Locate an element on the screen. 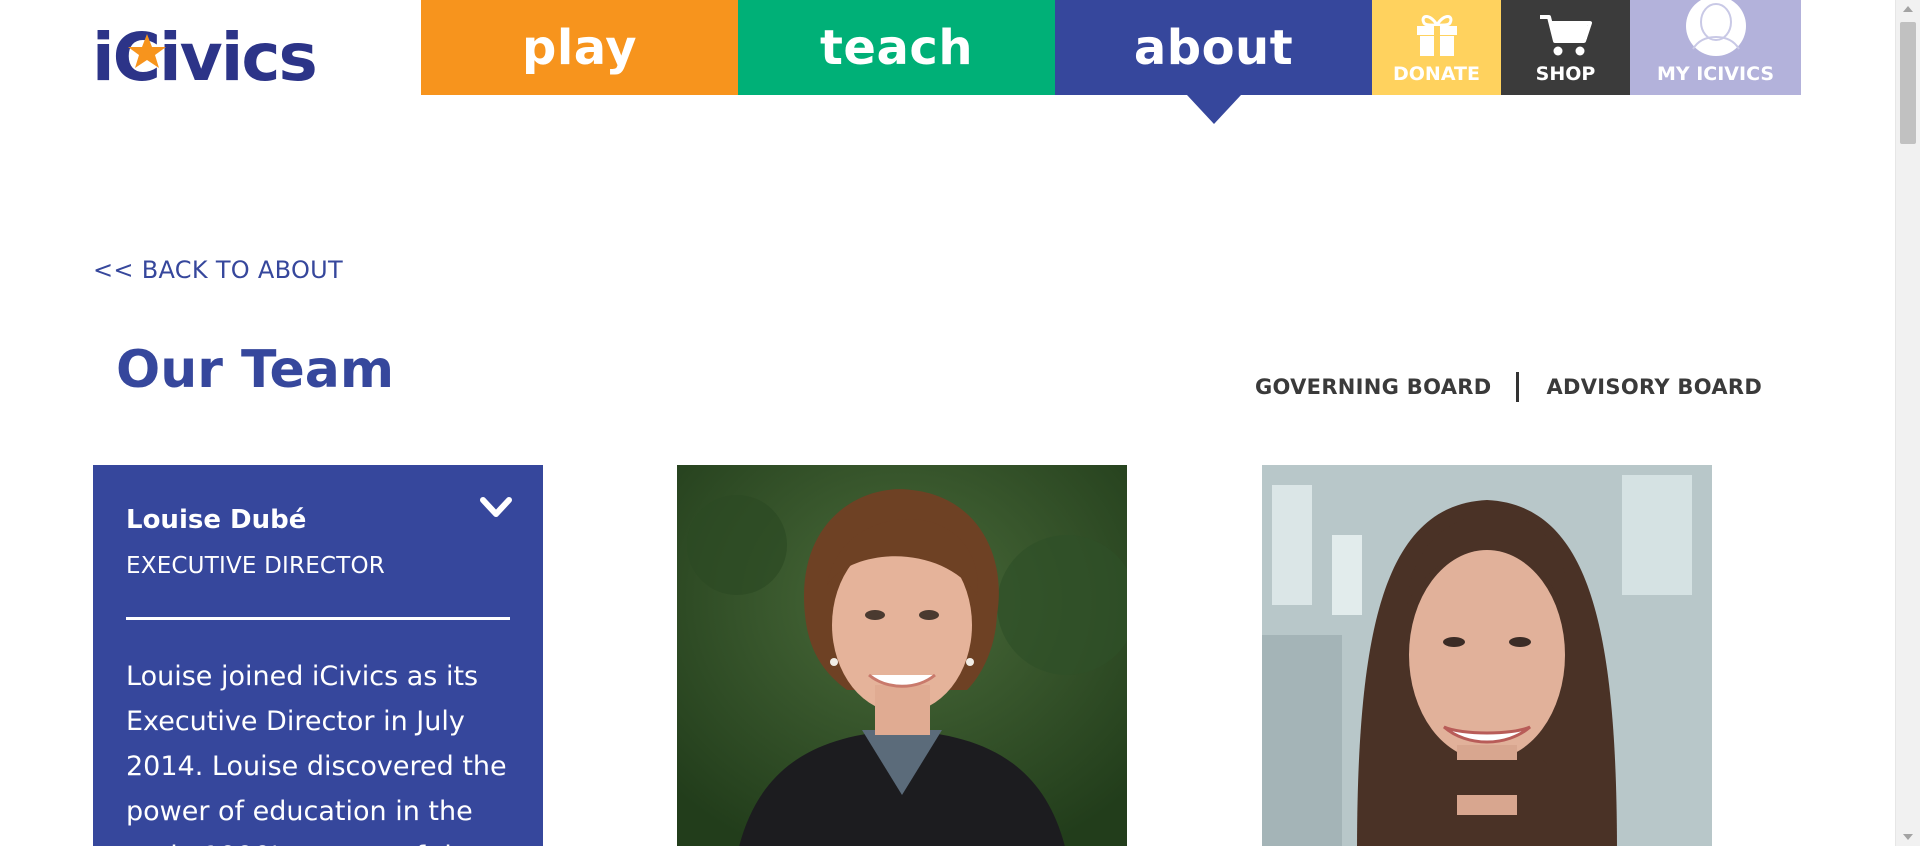 The height and width of the screenshot is (846, 1920). svg-text: iCivics is located at coordinates (204, 54).